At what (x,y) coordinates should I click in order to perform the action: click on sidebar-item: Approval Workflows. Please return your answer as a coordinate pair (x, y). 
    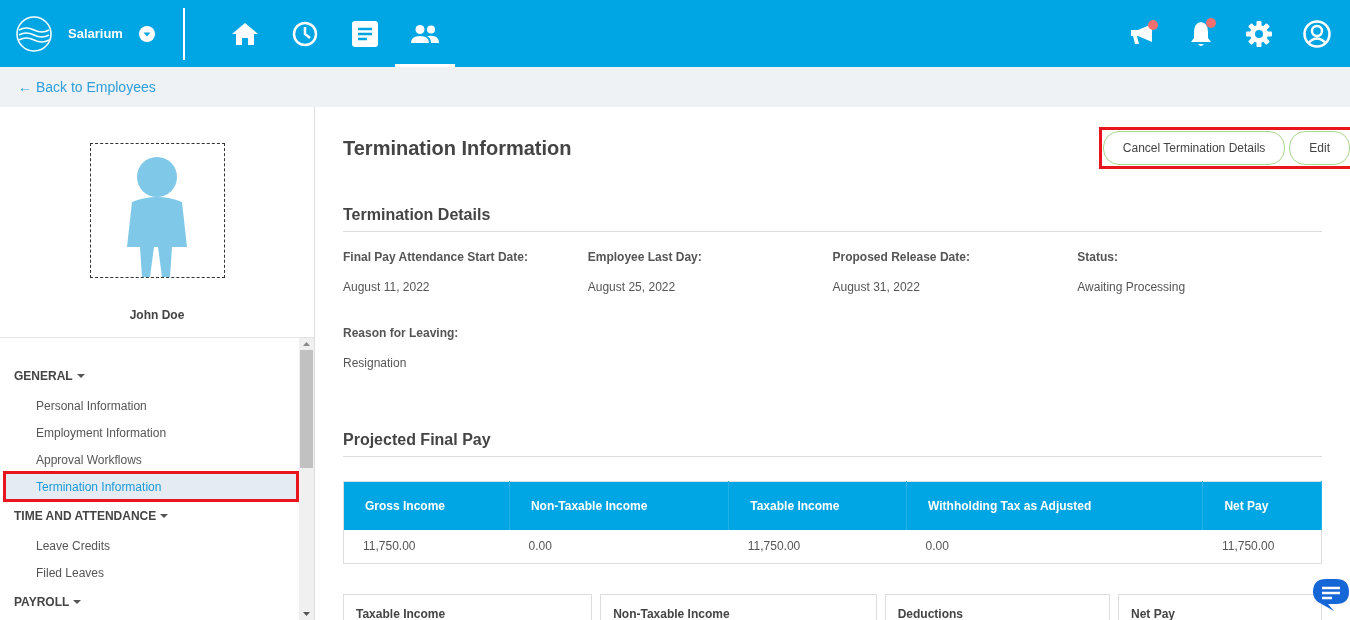
    Looking at the image, I should click on (151, 459).